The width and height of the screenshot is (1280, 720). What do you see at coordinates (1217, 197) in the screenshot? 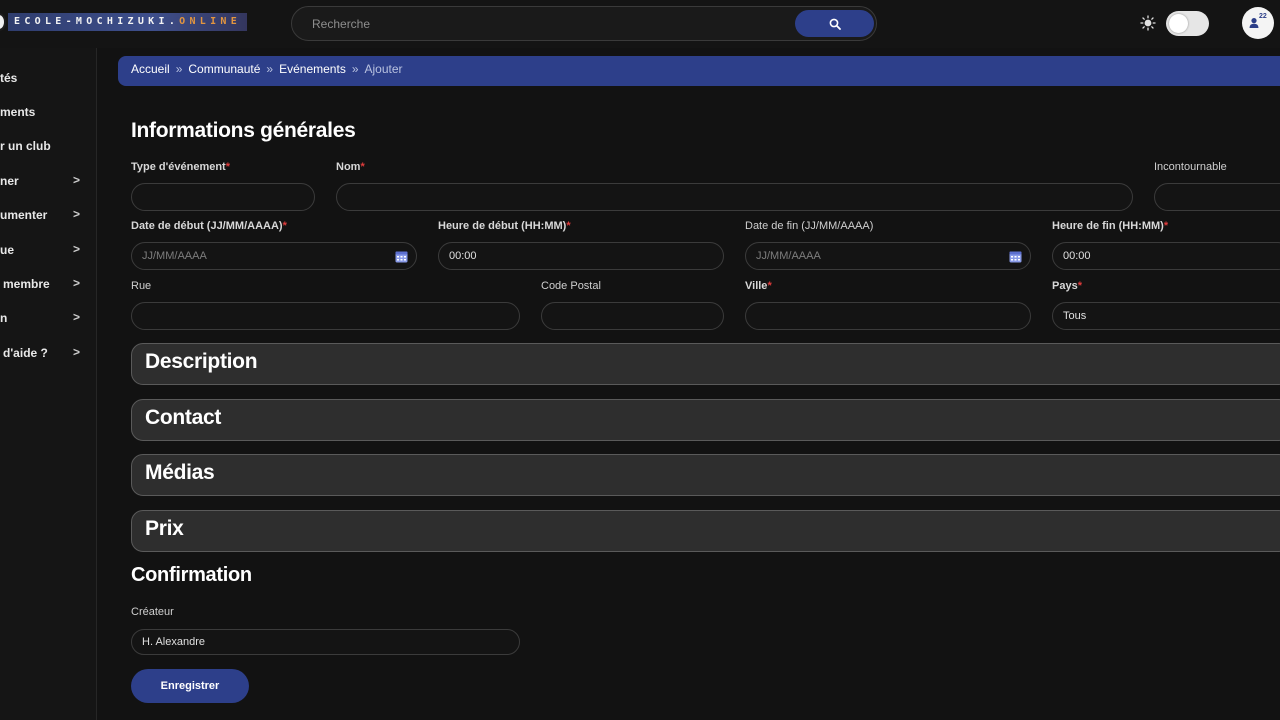
I see `incontournable-select` at bounding box center [1217, 197].